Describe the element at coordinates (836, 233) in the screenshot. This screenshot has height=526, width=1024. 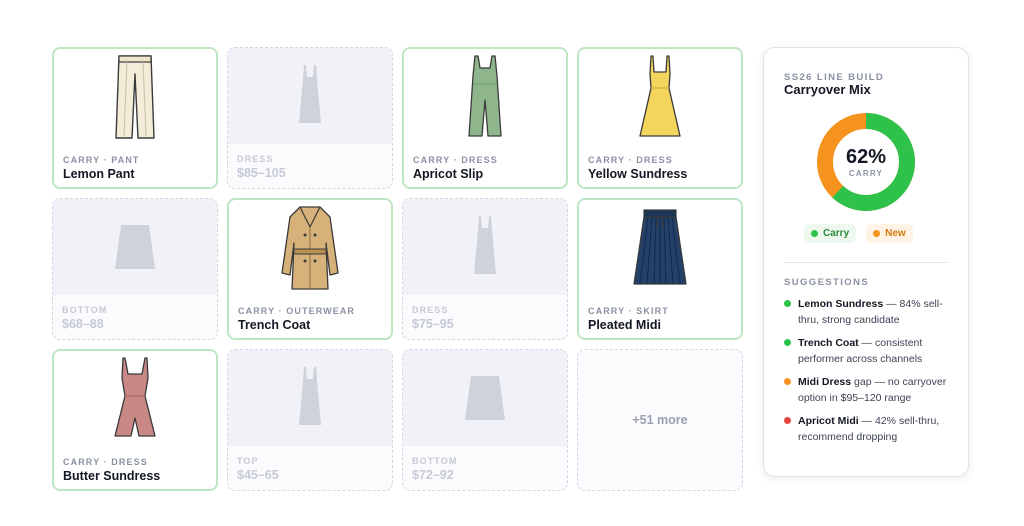
I see `legend-carry-label: Carry` at that location.